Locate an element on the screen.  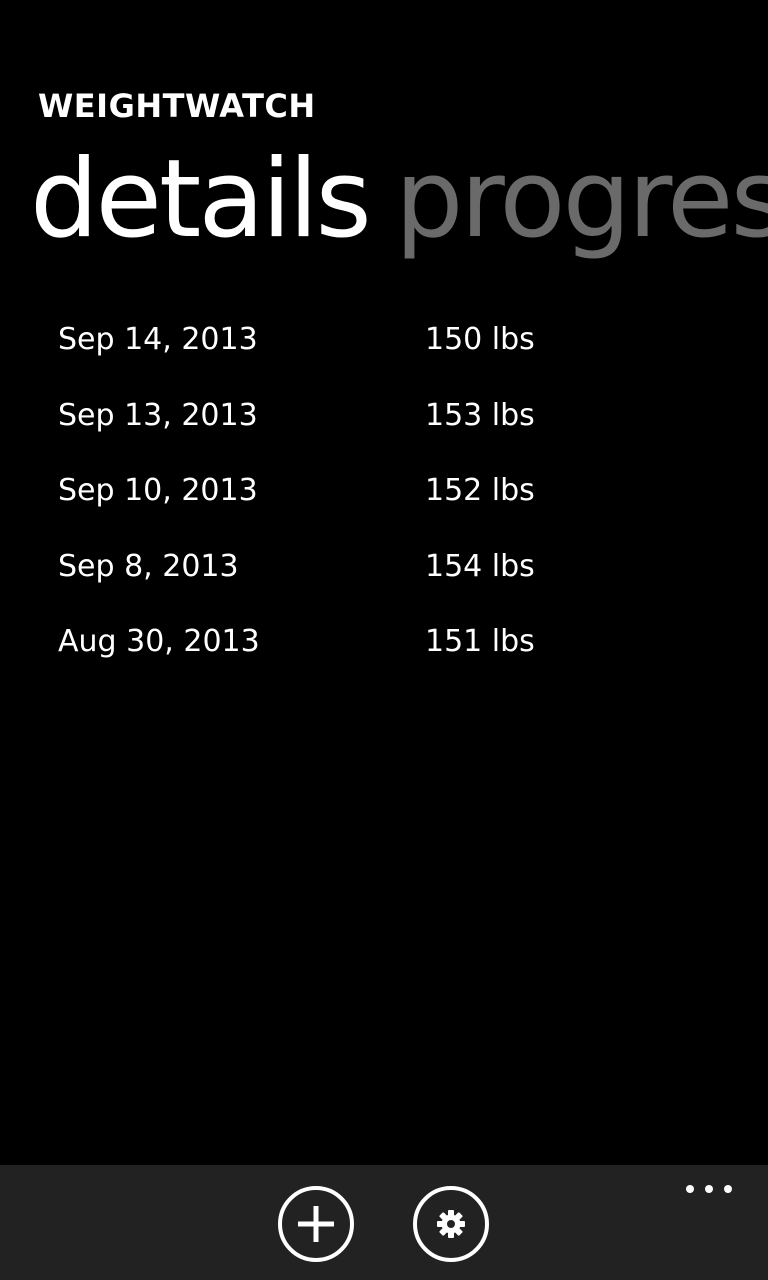
gear-icon is located at coordinates (451, 1224).